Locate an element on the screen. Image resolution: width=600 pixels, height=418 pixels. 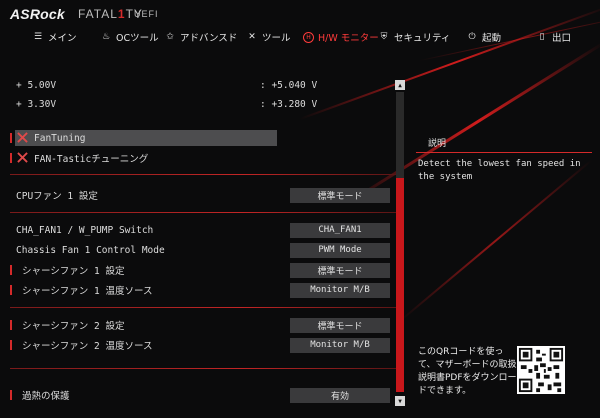
description-divider is located at coordinates (504, 152).